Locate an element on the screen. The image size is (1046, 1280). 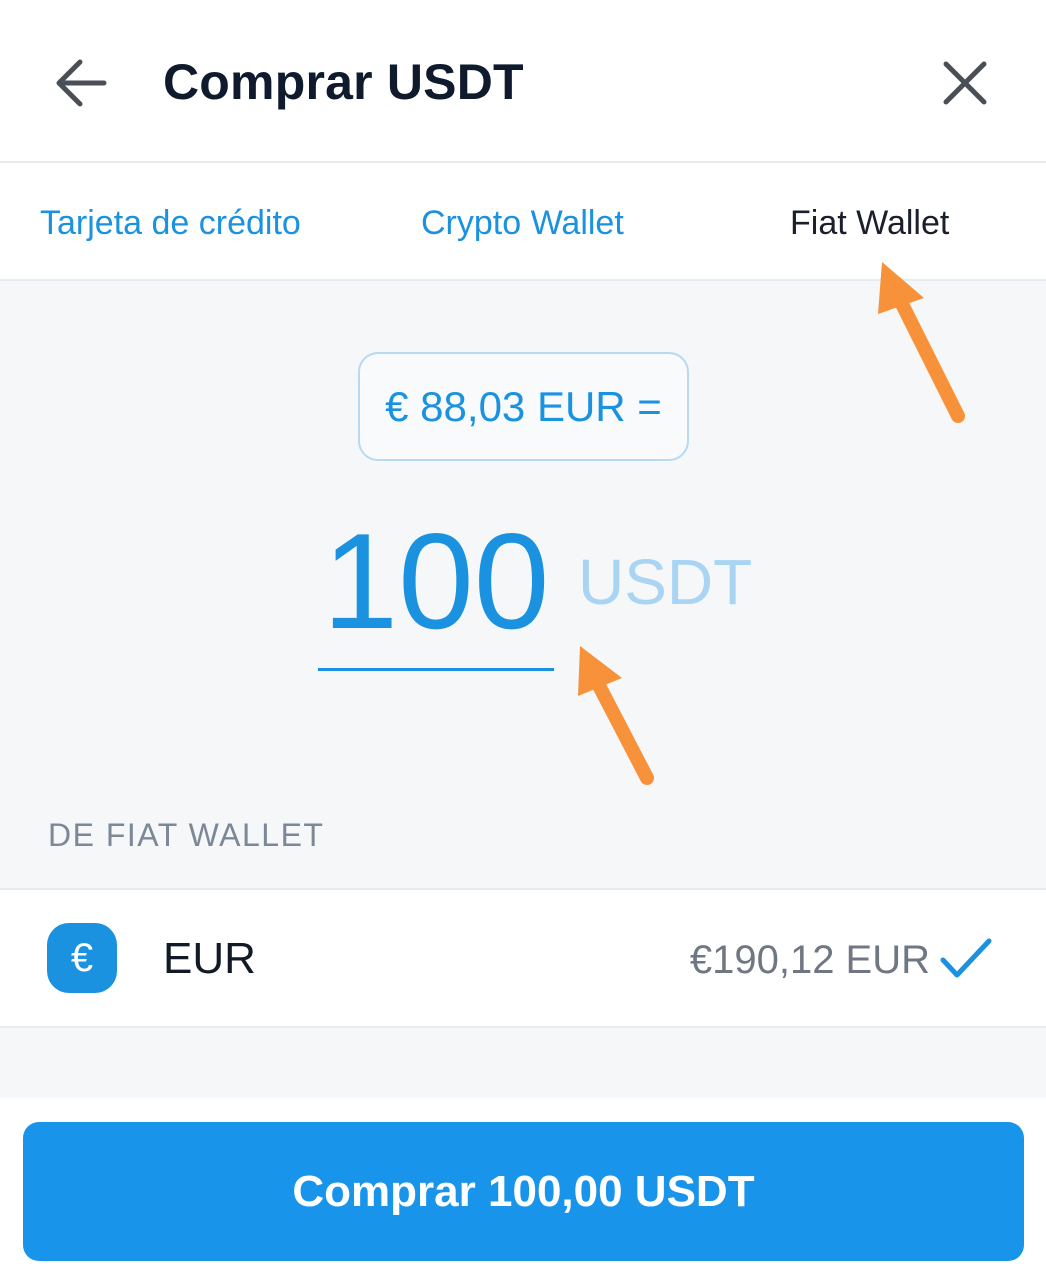
amount-input: 100 is located at coordinates (436, 588).